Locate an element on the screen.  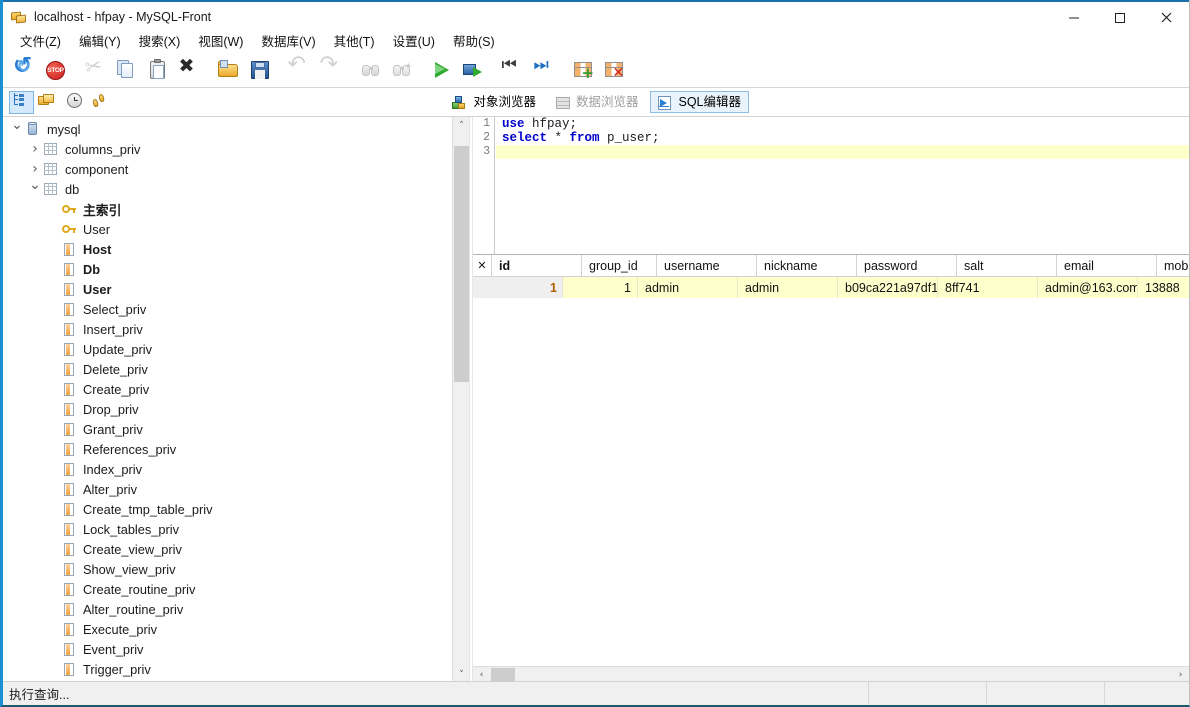
close-button is located at coordinates (1166, 17).